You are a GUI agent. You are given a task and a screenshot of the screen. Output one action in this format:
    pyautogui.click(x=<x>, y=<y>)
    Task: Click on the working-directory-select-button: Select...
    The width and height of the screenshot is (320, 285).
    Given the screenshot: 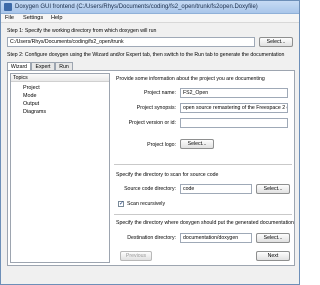 What is the action you would take?
    pyautogui.click(x=276, y=42)
    